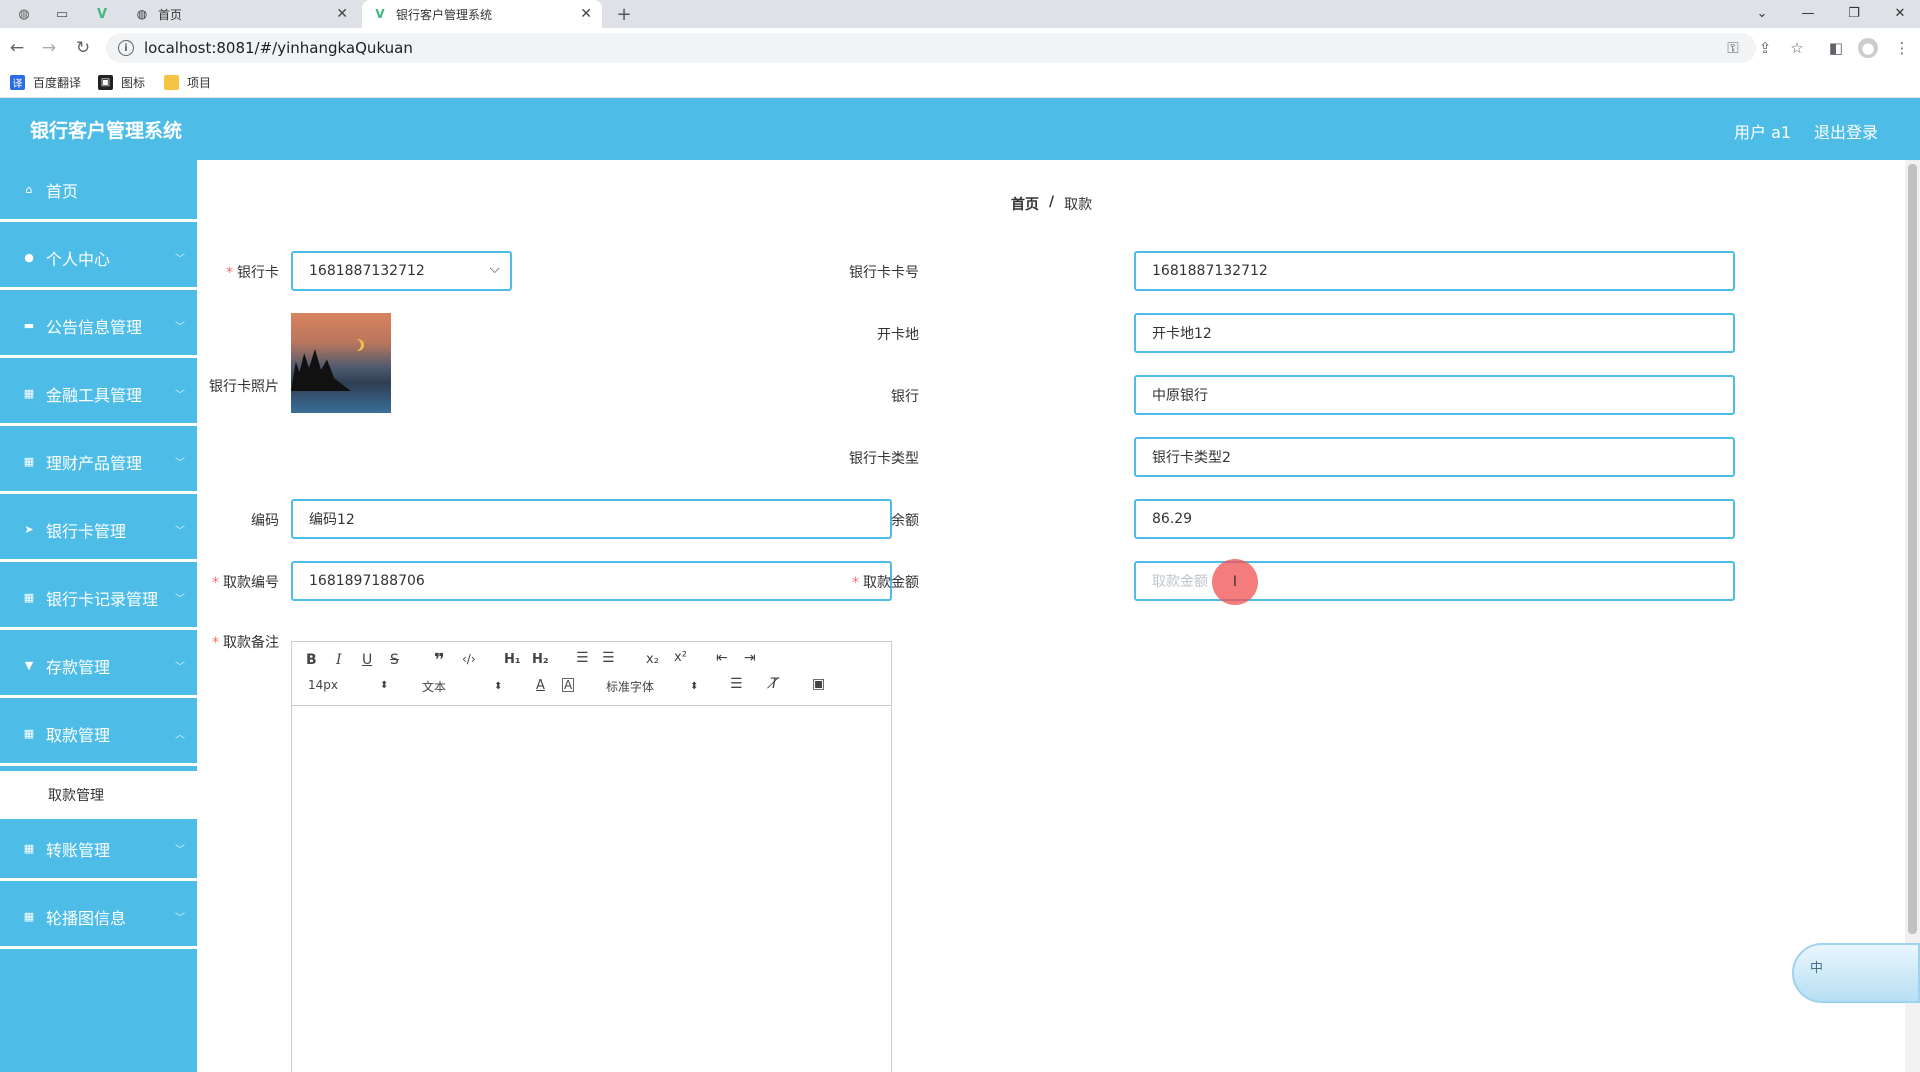 This screenshot has width=1920, height=1072. Describe the element at coordinates (1434, 519) in the screenshot. I see `balance-input: 86.29` at that location.